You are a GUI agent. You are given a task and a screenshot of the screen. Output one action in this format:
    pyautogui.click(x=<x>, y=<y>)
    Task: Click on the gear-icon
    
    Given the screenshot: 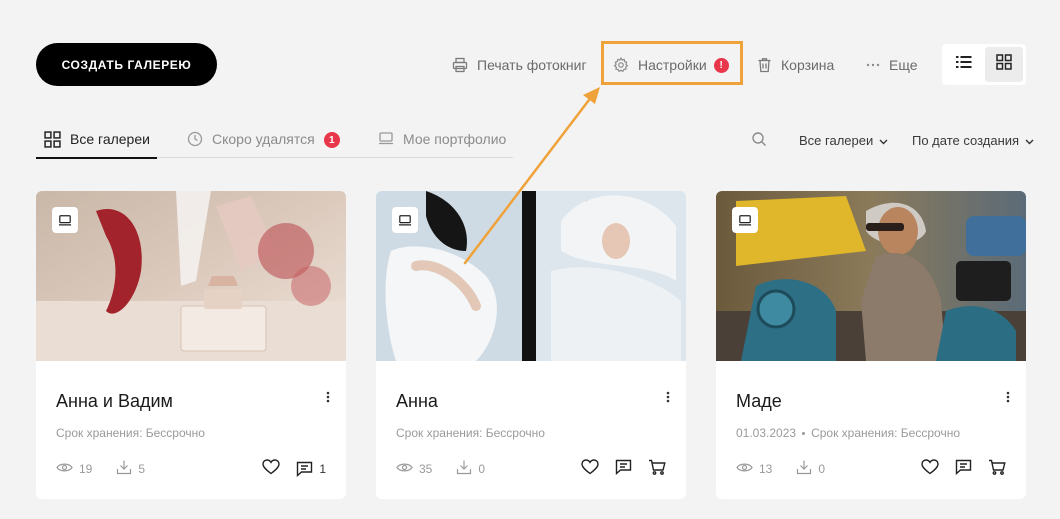 What is the action you would take?
    pyautogui.click(x=621, y=65)
    